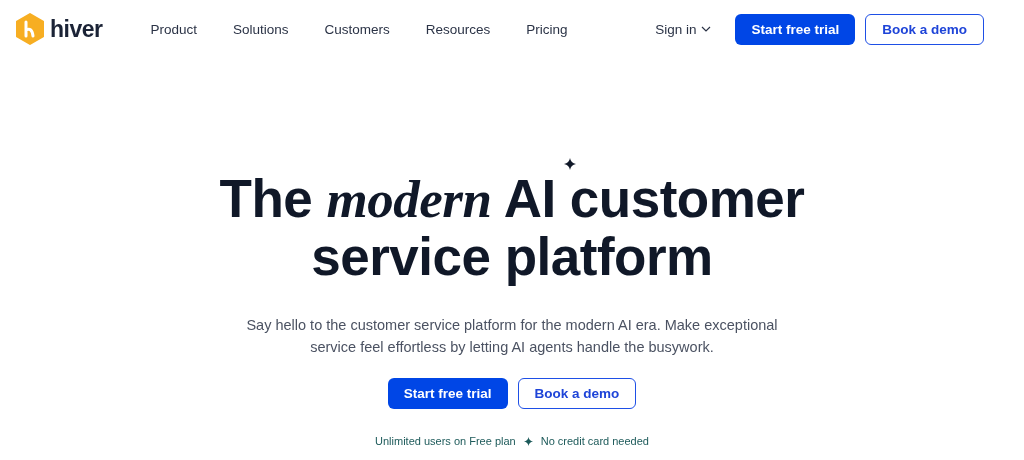 This screenshot has height=460, width=1024. What do you see at coordinates (594, 441) in the screenshot?
I see `note-text: No credit card needed` at bounding box center [594, 441].